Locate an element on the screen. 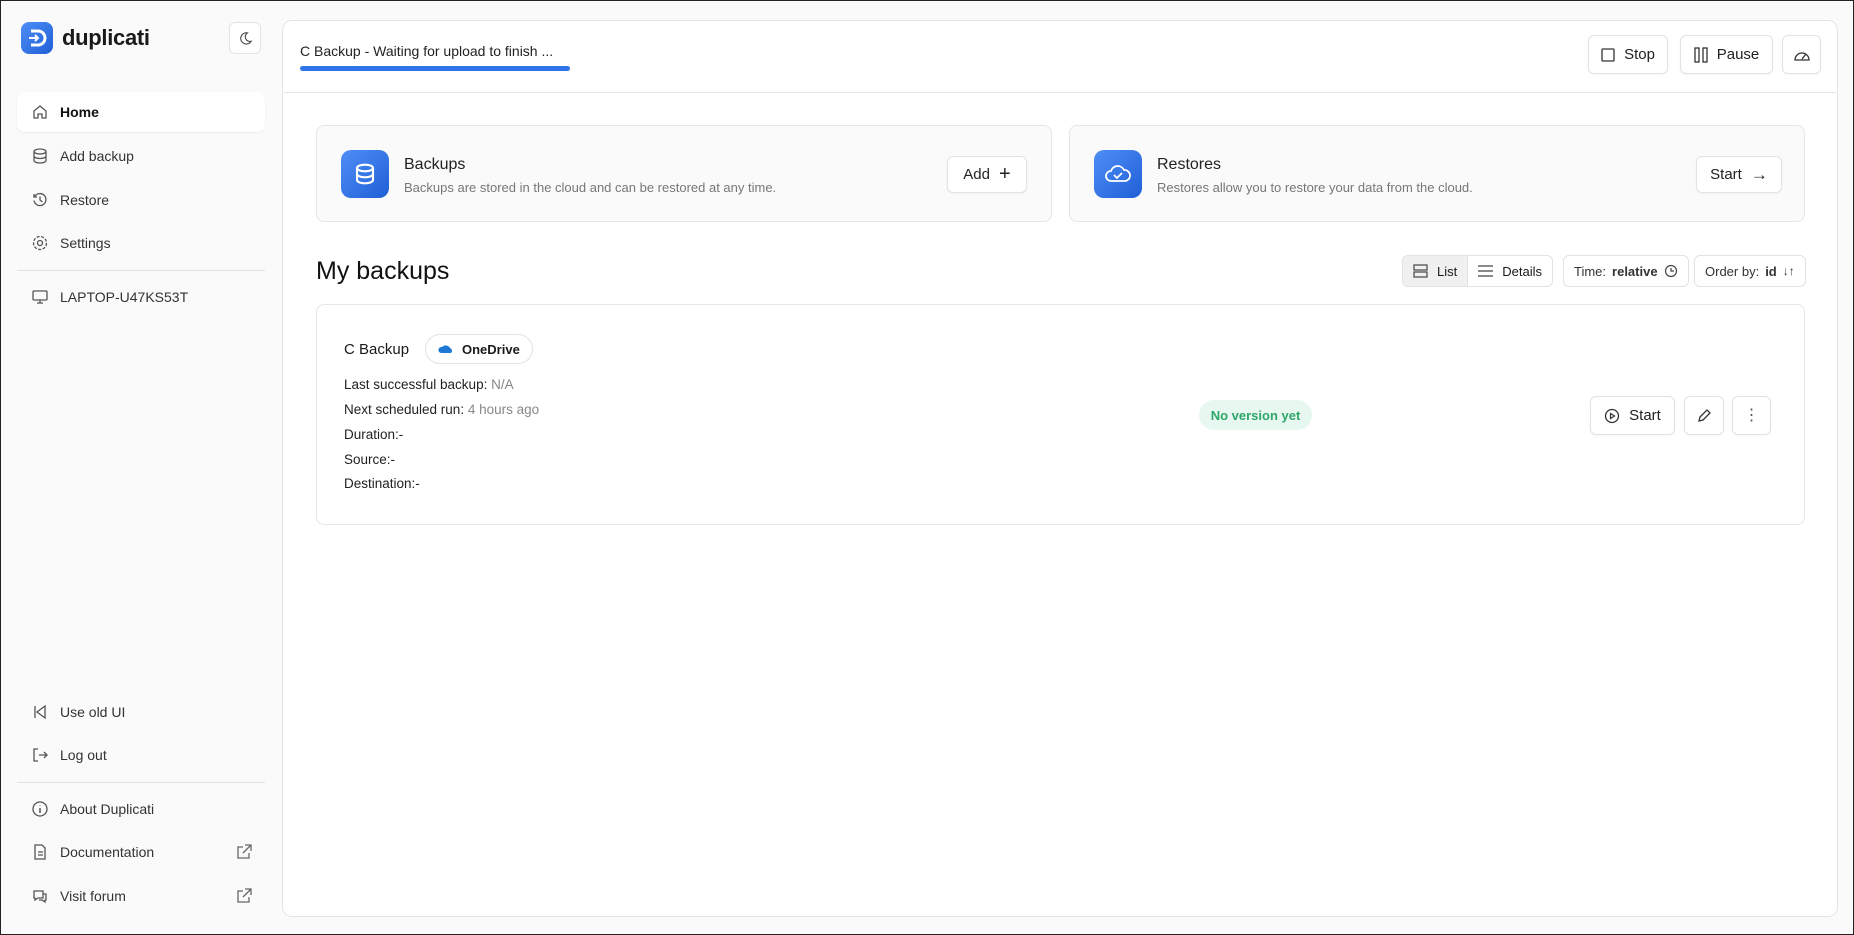 The height and width of the screenshot is (935, 1854). sidebar-item-label: Visit forum is located at coordinates (93, 896).